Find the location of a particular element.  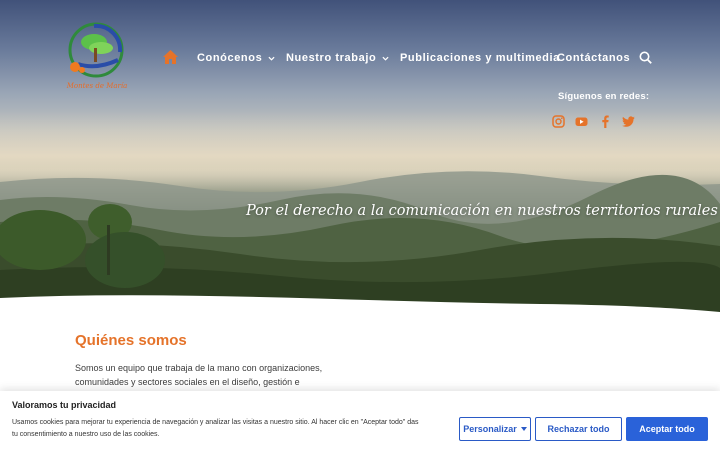

nav-item-nuestro-trabajo: Nuestro trabajo is located at coordinates (337, 58).